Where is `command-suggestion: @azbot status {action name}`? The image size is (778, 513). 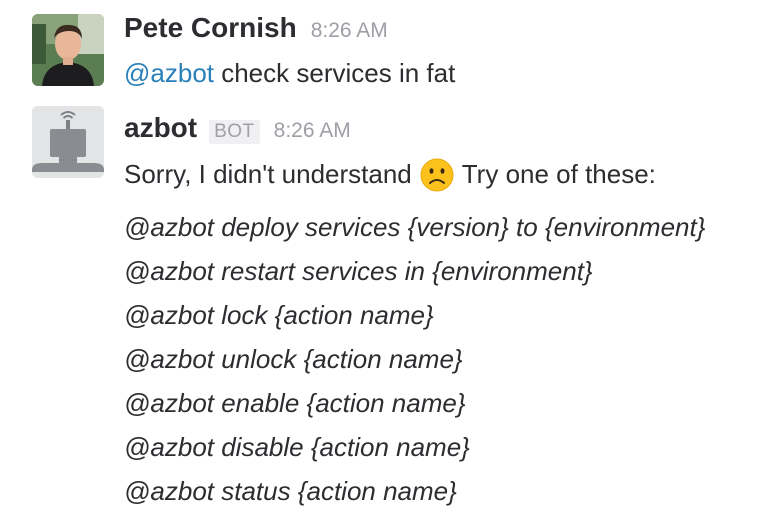
command-suggestion: @azbot status {action name} is located at coordinates (290, 491).